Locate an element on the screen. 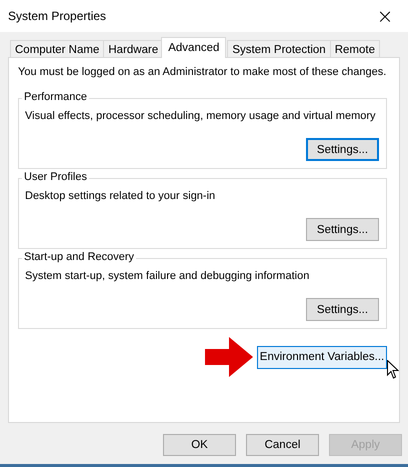  close-button: × is located at coordinates (385, 16).